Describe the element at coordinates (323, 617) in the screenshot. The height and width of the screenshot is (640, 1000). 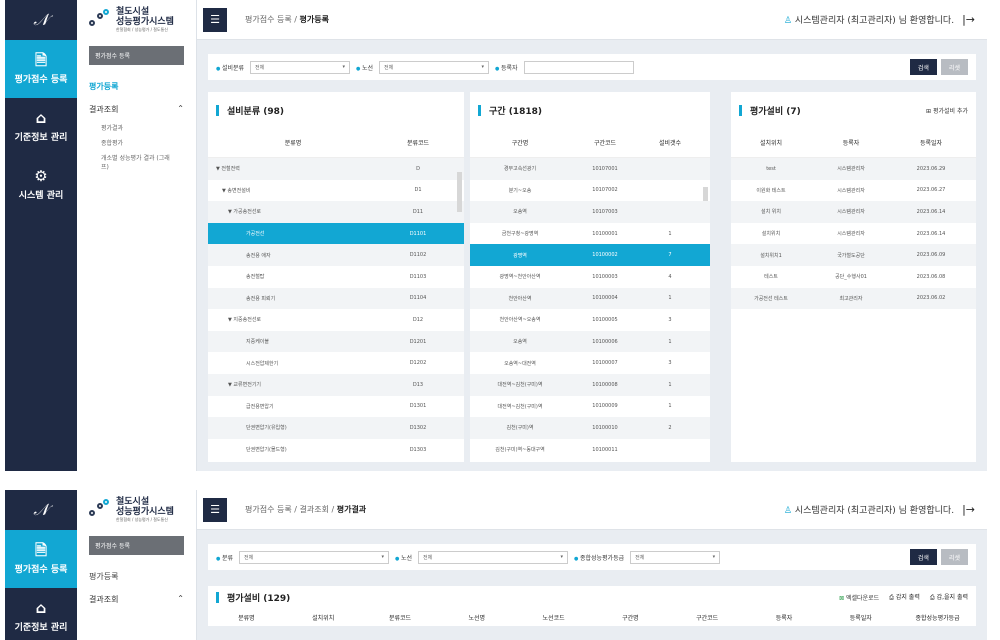
I see `column-header: 설치위치` at that location.